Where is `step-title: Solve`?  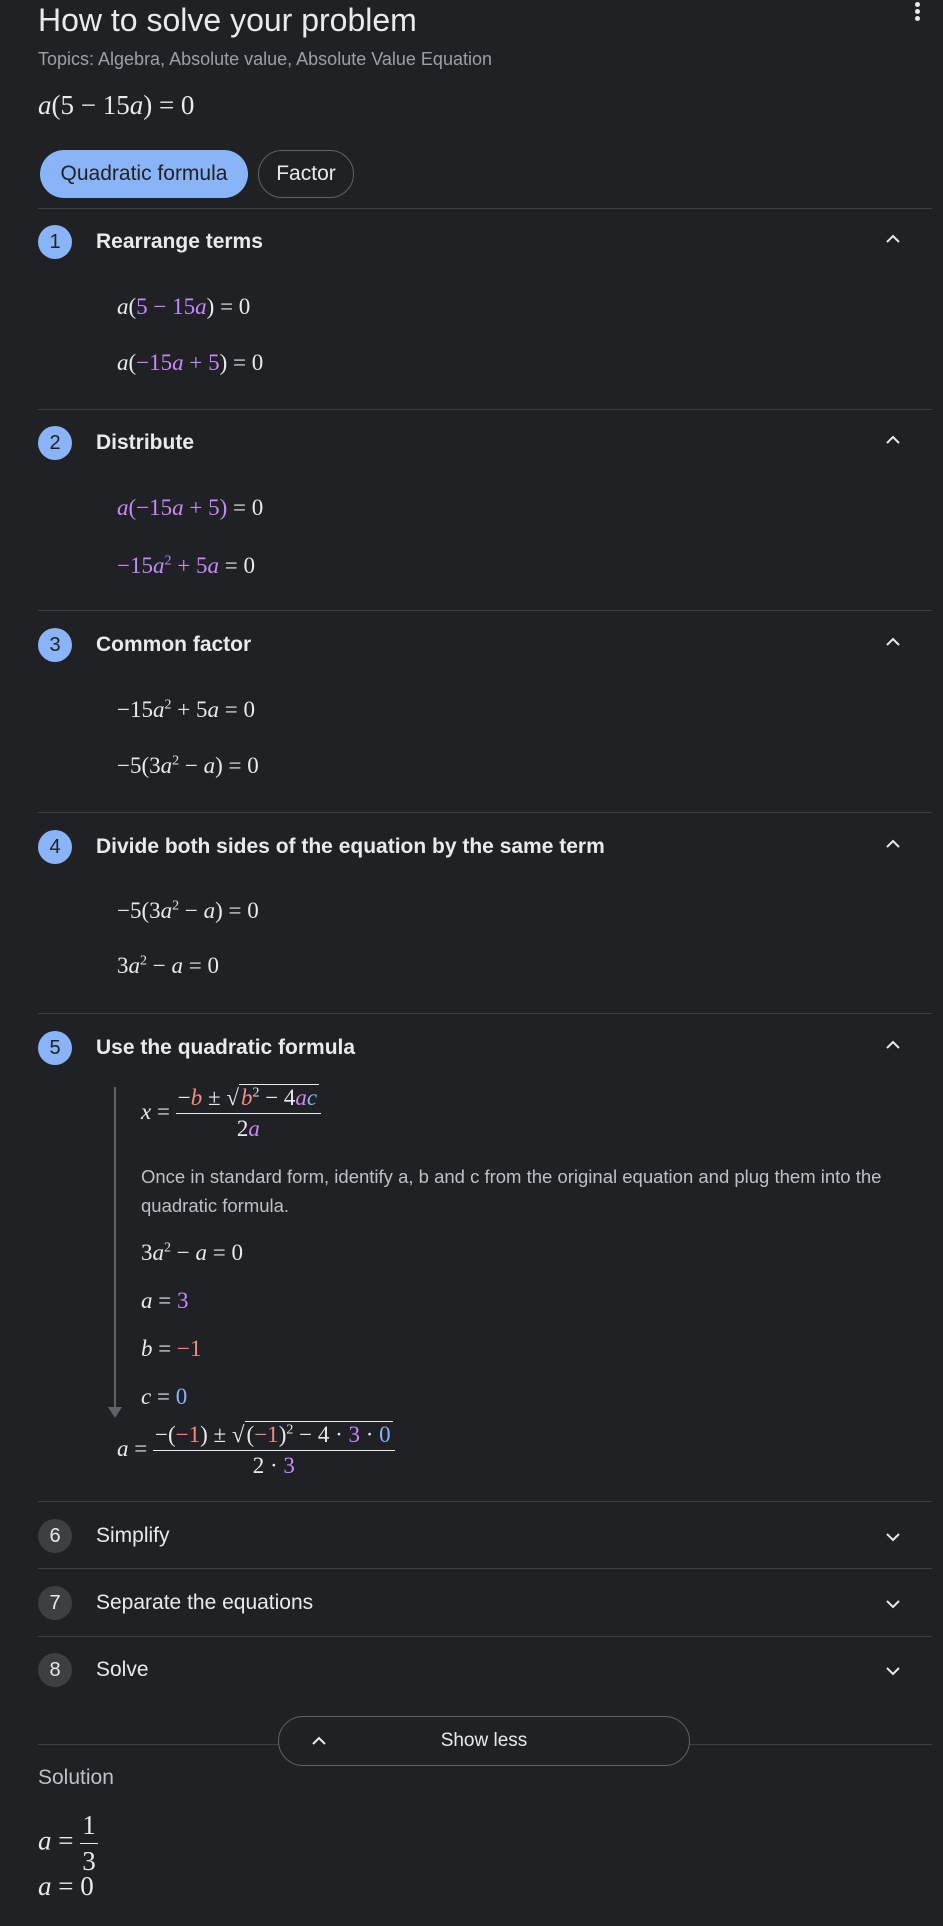
step-title: Solve is located at coordinates (122, 1669).